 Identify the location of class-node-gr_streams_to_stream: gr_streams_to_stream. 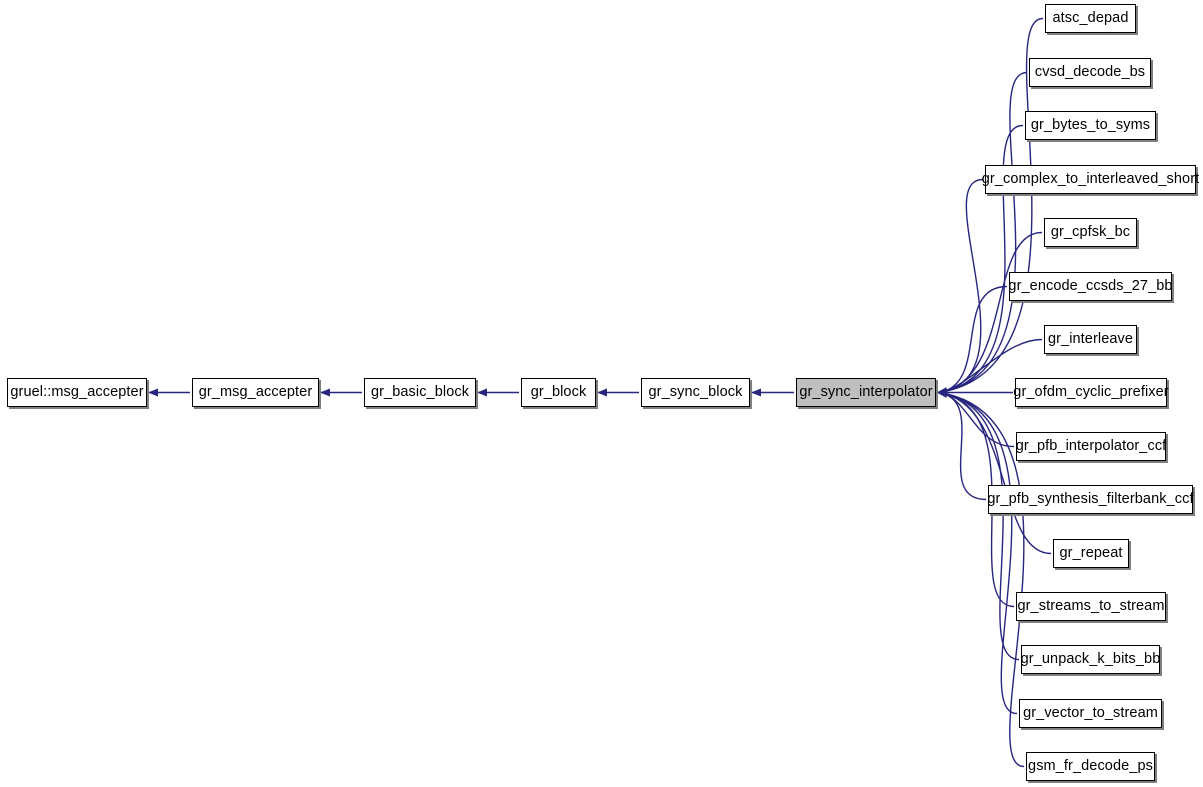
(1091, 606).